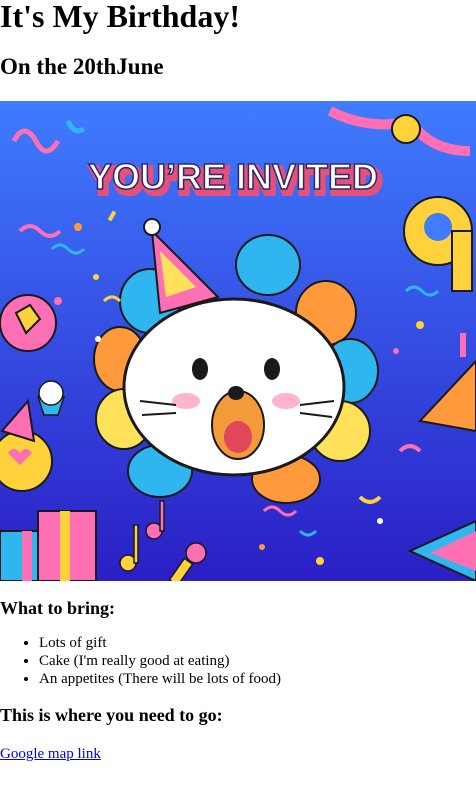 The width and height of the screenshot is (476, 795). I want to click on google-map-link: Google map link, so click(50, 754).